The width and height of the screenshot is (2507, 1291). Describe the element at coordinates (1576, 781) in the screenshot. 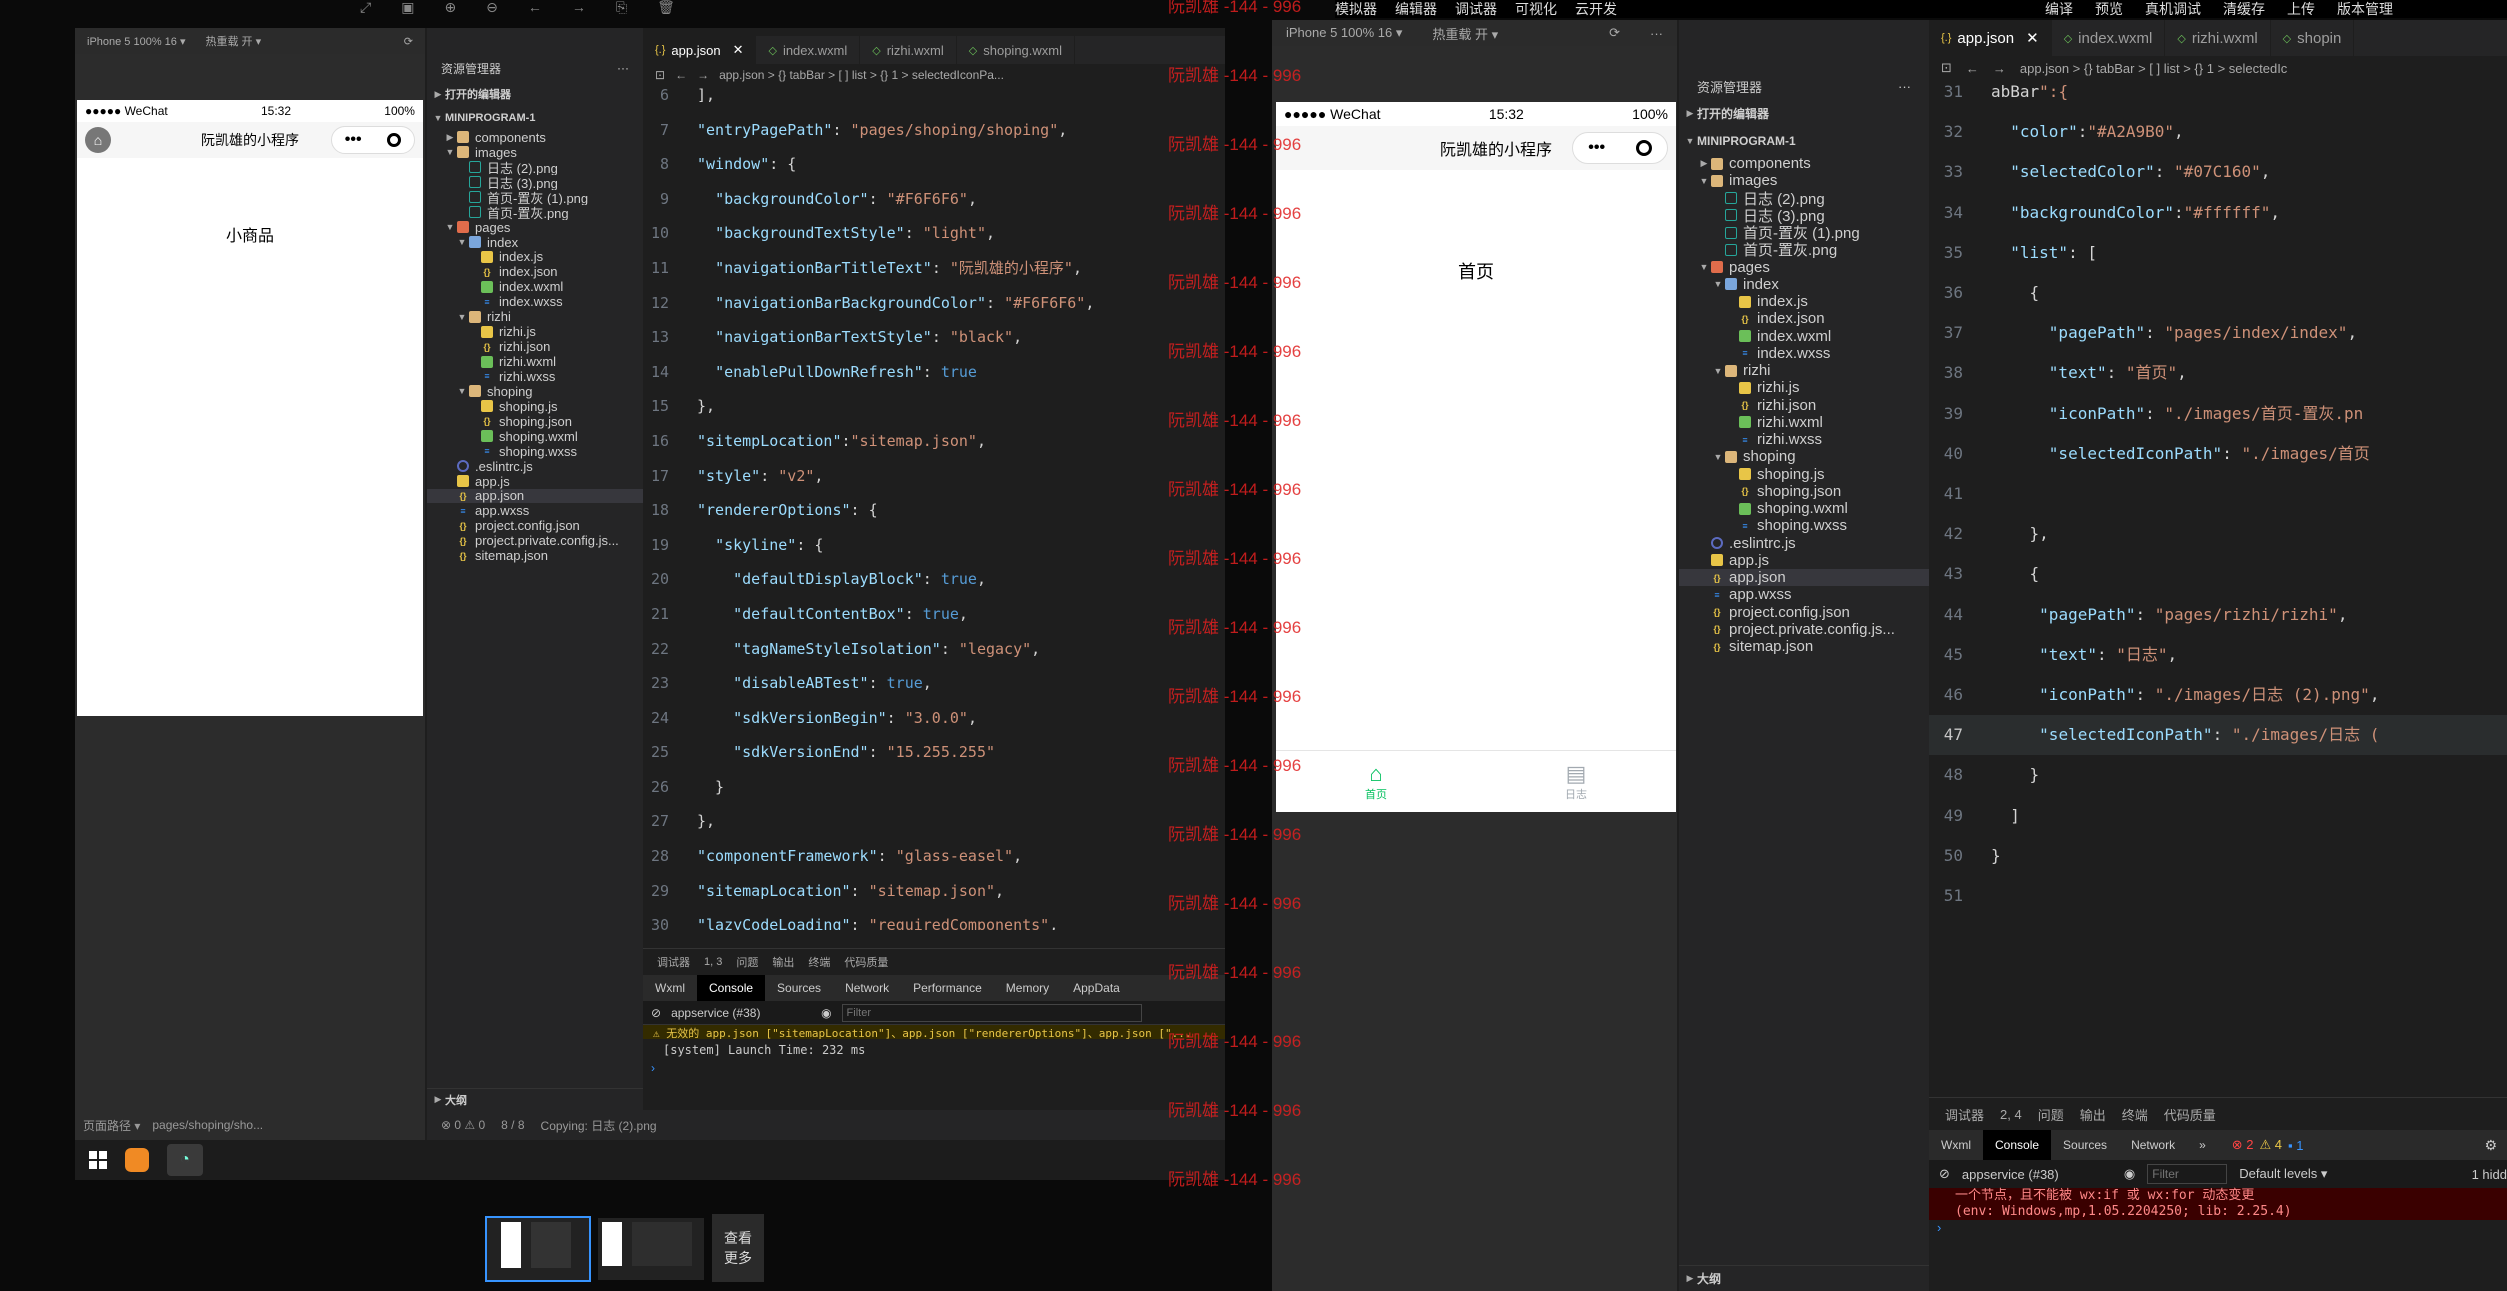

I see `tabbar-item-log: ▤ 日志` at that location.